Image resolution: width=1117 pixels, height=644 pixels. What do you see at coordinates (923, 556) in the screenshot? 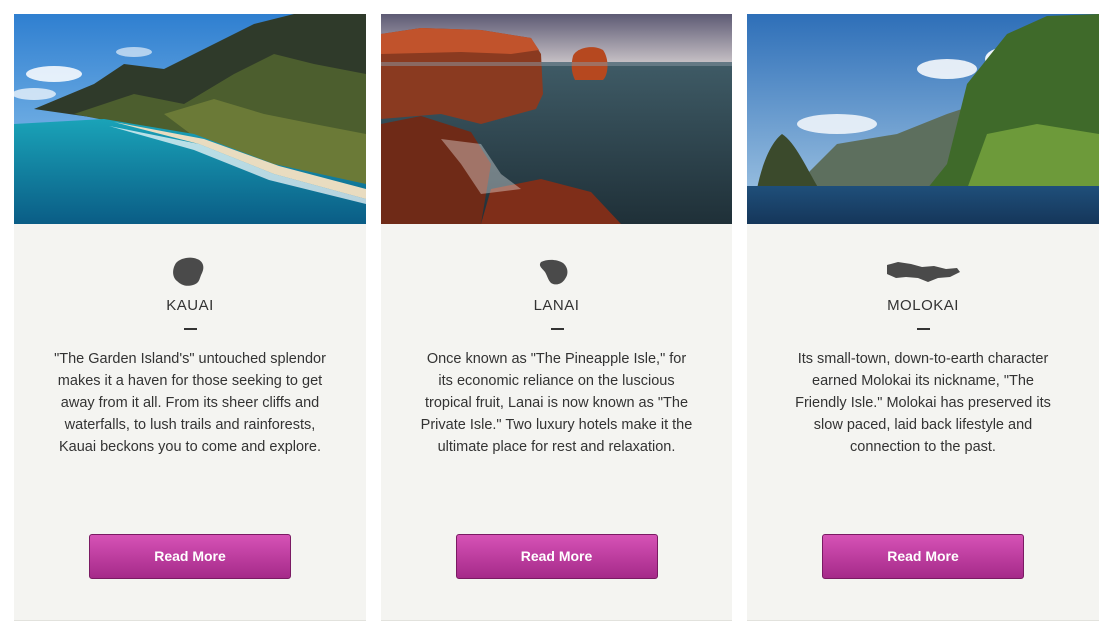
I see `read-more-button-molokai: Read More` at bounding box center [923, 556].